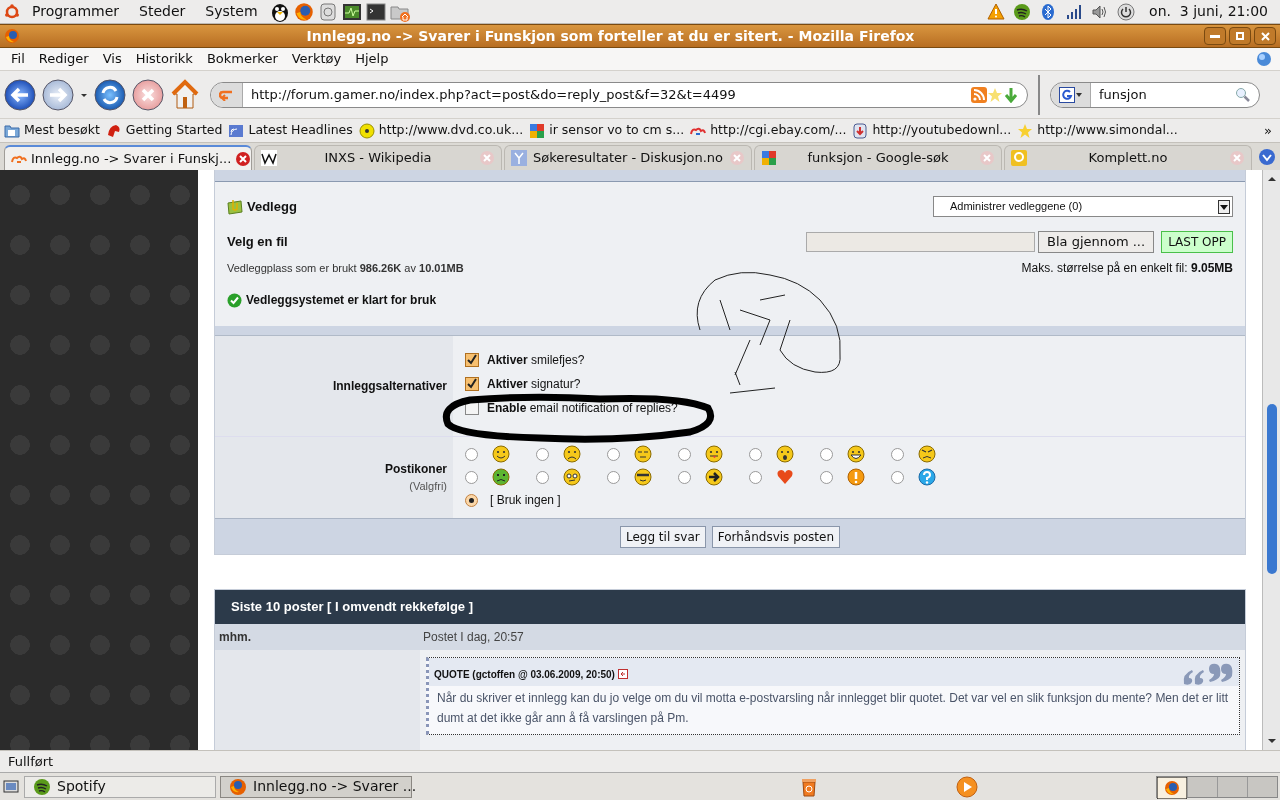  I want to click on site-identity-button, so click(227, 94).